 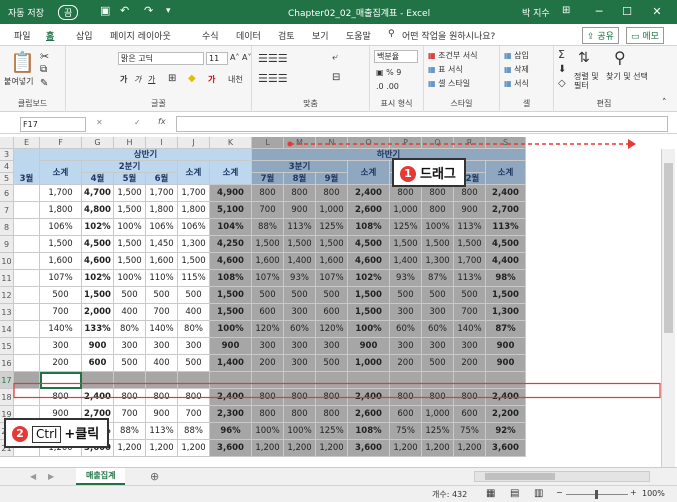 I want to click on ctrl-click-callout: 2 Ctrl +클릭, so click(x=57, y=433).